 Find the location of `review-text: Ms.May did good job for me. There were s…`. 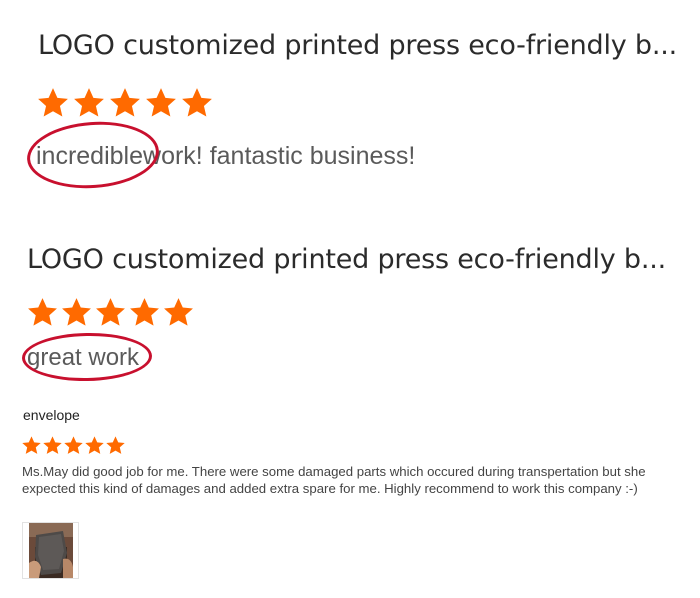

review-text: Ms.May did good job for me. There were s… is located at coordinates (334, 480).